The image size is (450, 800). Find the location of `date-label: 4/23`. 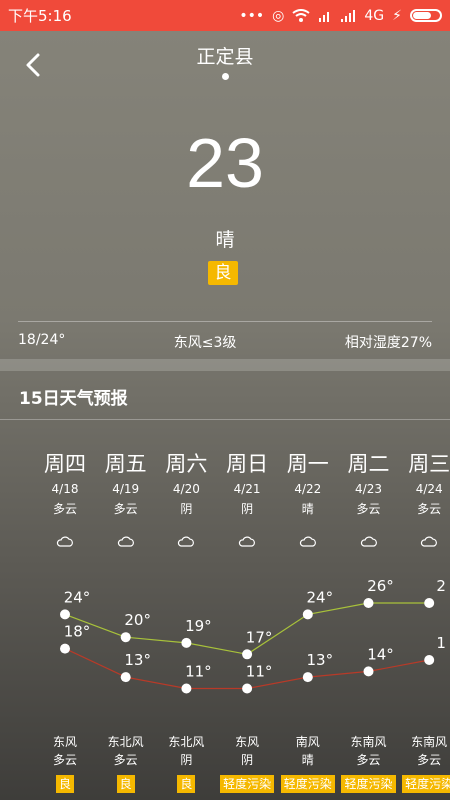

date-label: 4/23 is located at coordinates (368, 489).